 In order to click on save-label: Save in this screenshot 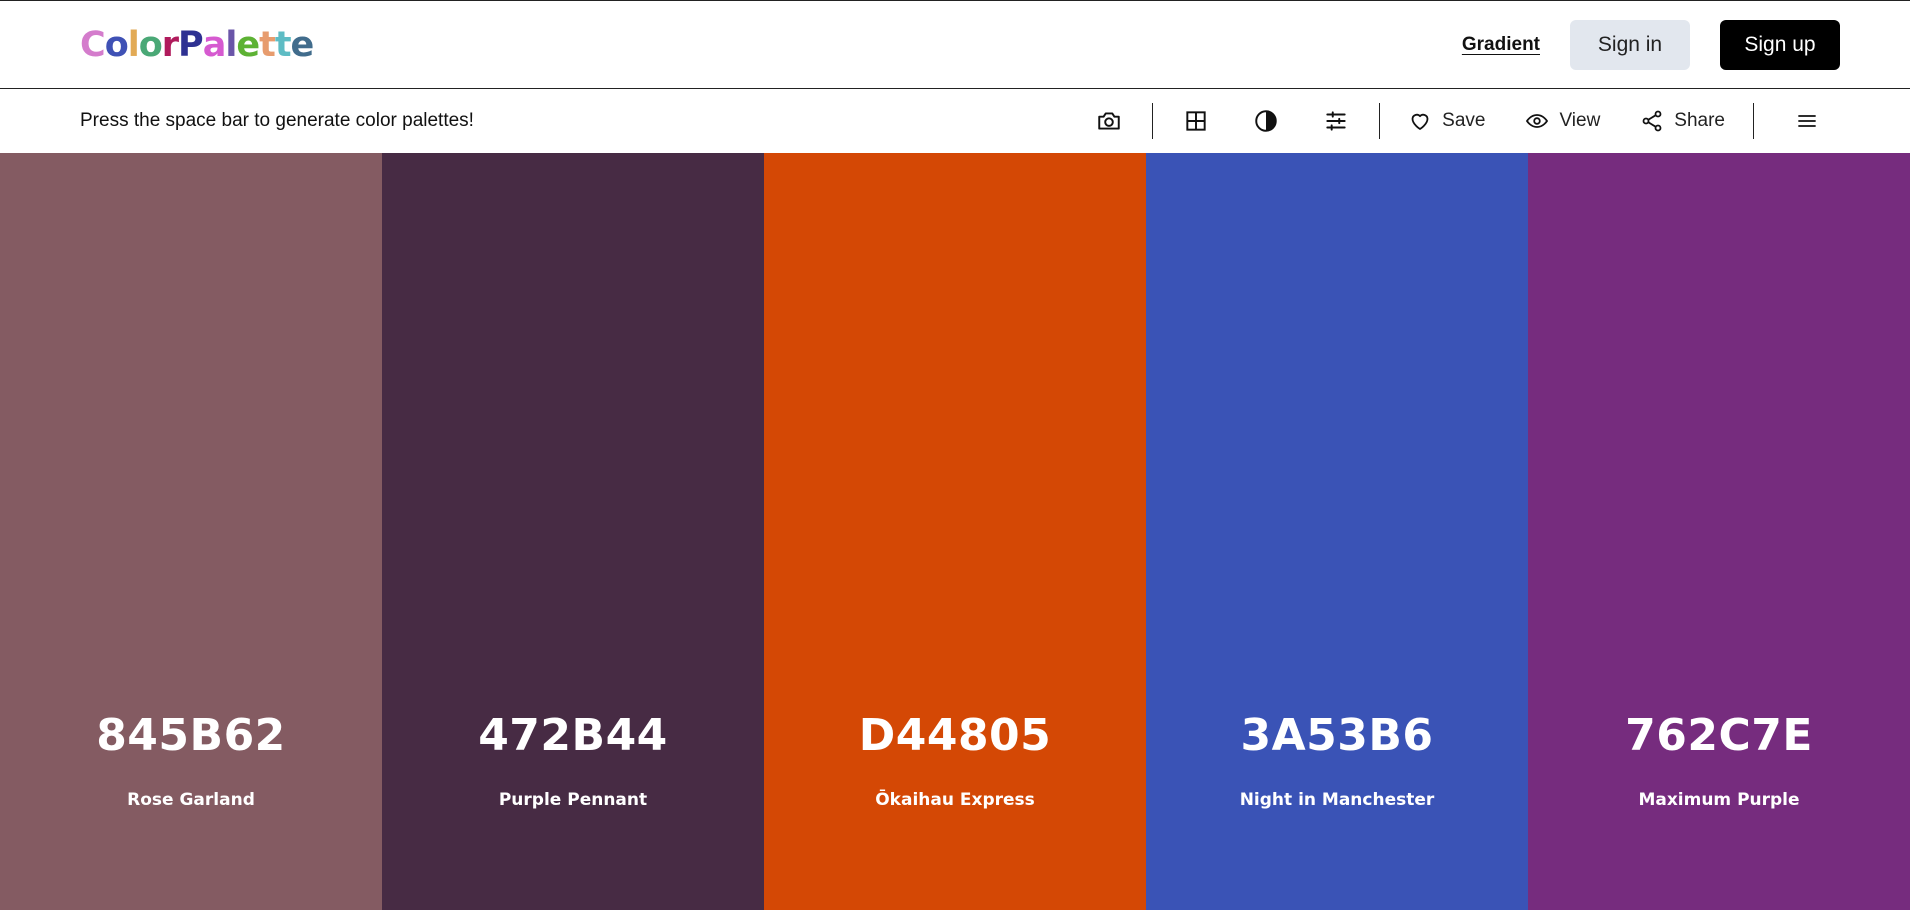, I will do `click(1464, 120)`.